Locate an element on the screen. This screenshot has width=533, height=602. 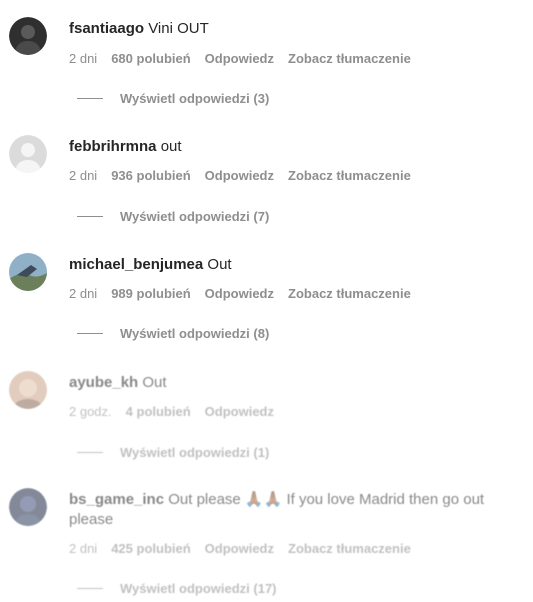
comment-text: Vini OUT is located at coordinates (178, 28).